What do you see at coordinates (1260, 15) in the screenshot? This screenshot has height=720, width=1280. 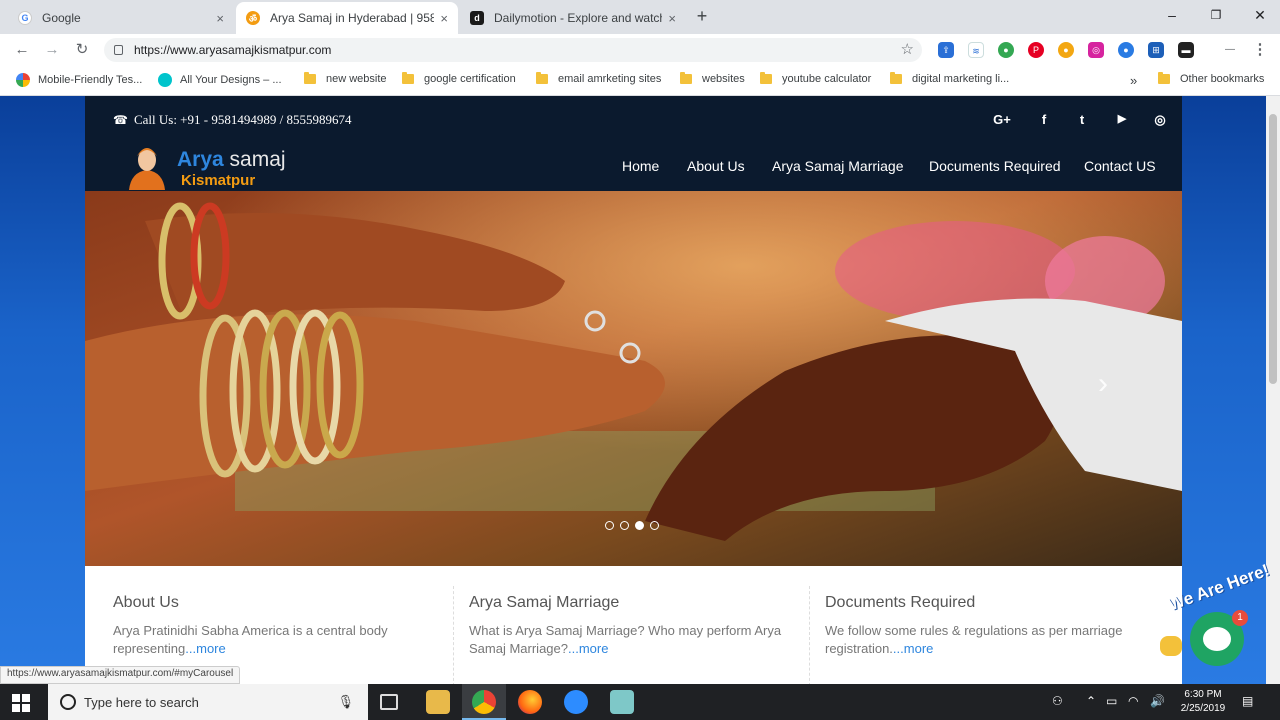 I see `close-window-button: ✕` at bounding box center [1260, 15].